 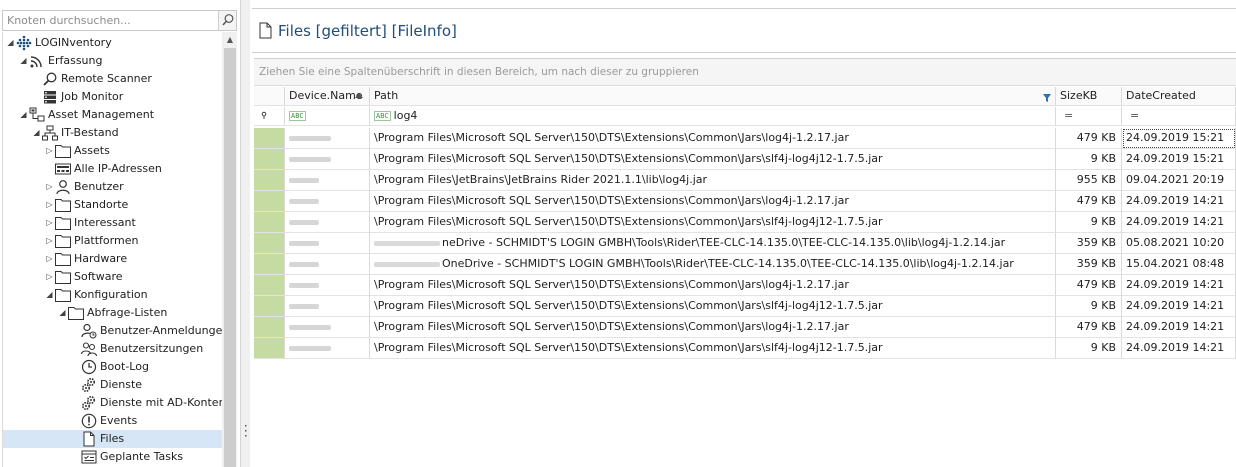 I want to click on pane-splitter, so click(x=245, y=233).